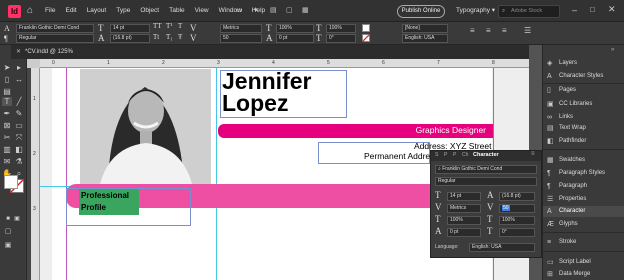  I want to click on page-tool-icon: ▯, so click(7, 79).